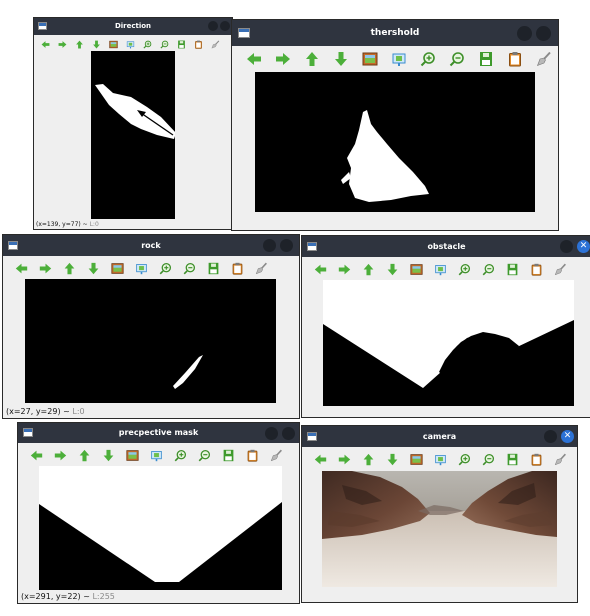 The image size is (590, 616). What do you see at coordinates (446, 246) in the screenshot?
I see `obstacle-titlebar: obstacle ✕` at bounding box center [446, 246].